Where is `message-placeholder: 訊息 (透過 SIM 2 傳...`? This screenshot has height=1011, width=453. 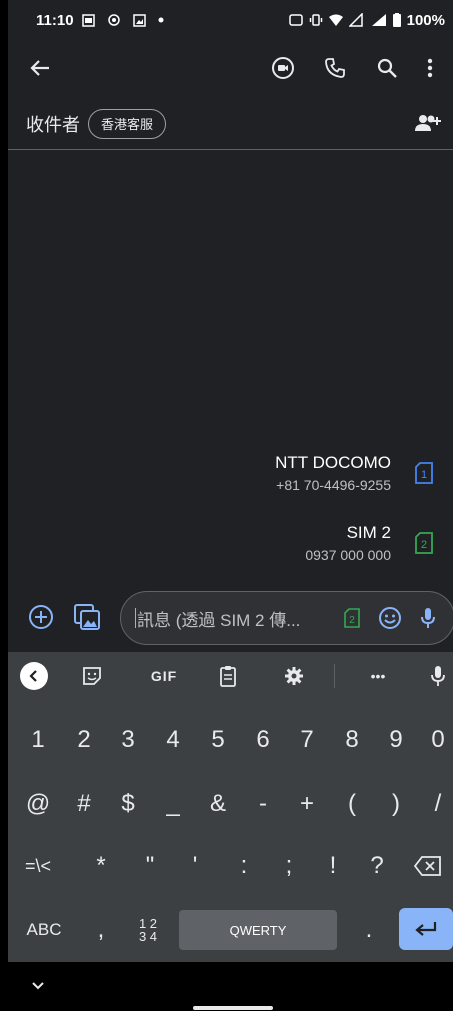
message-placeholder: 訊息 (透過 SIM 2 傳... is located at coordinates (219, 620).